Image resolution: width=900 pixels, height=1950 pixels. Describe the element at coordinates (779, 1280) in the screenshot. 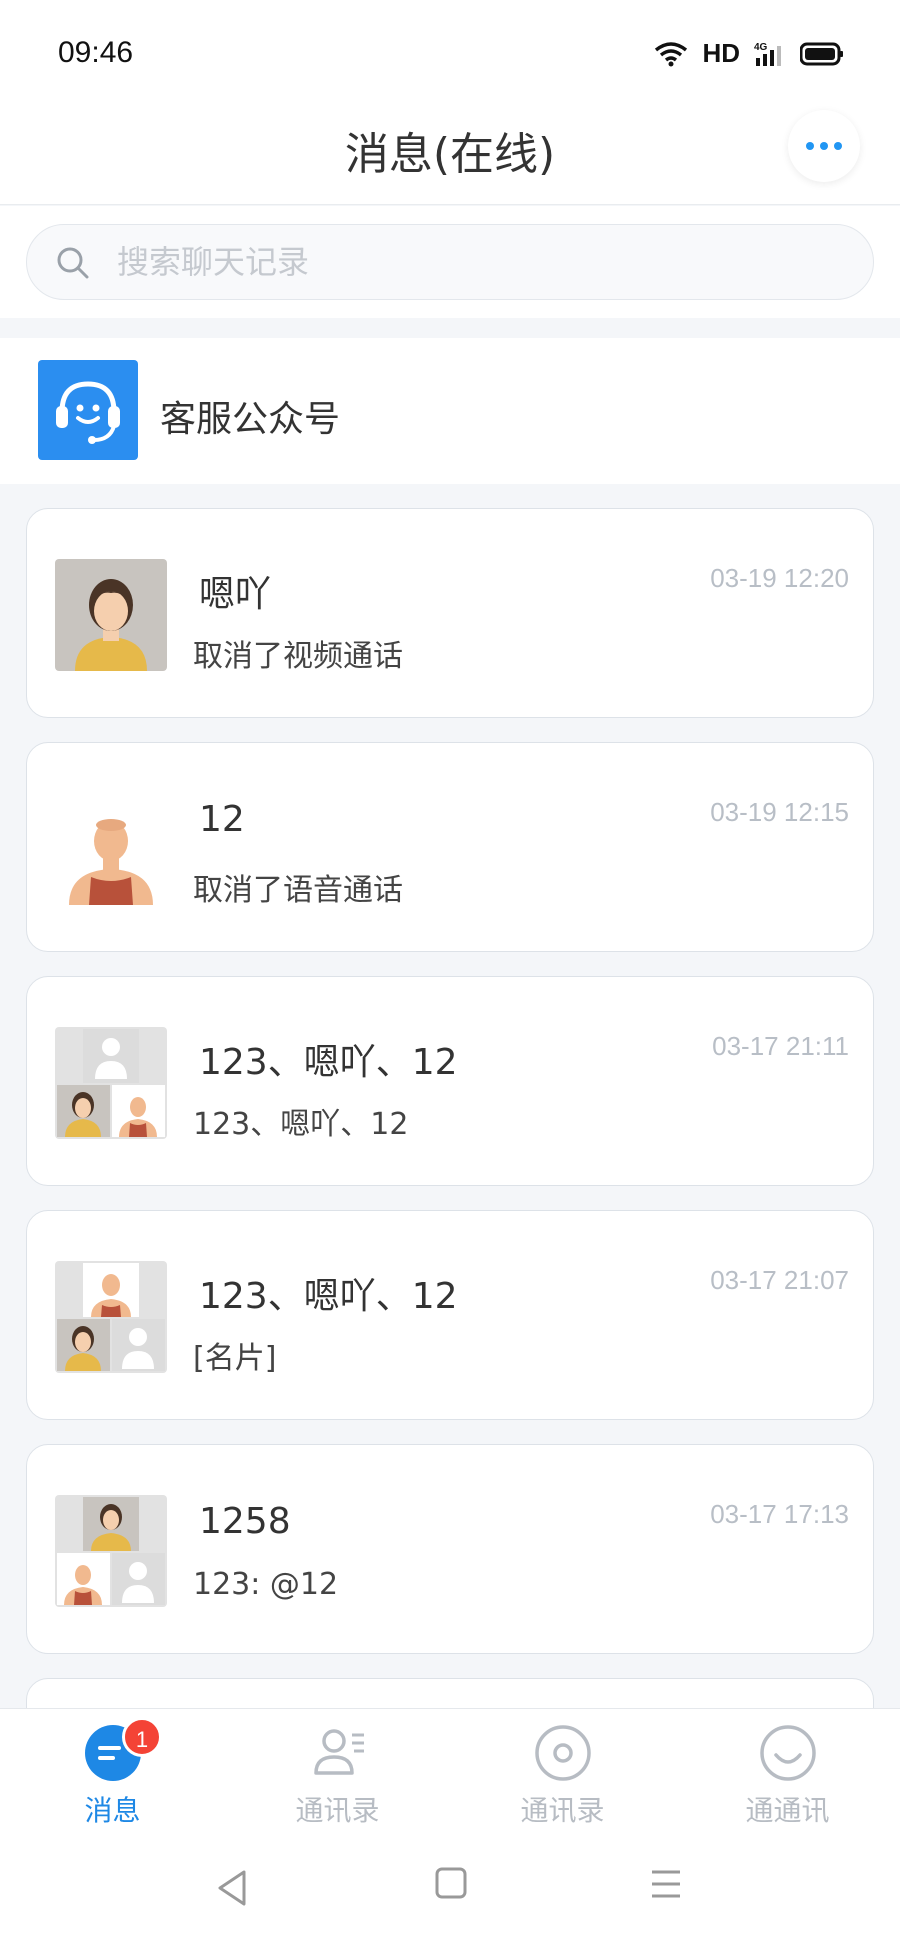

I see `conversation-time: 03-17 21:07` at that location.